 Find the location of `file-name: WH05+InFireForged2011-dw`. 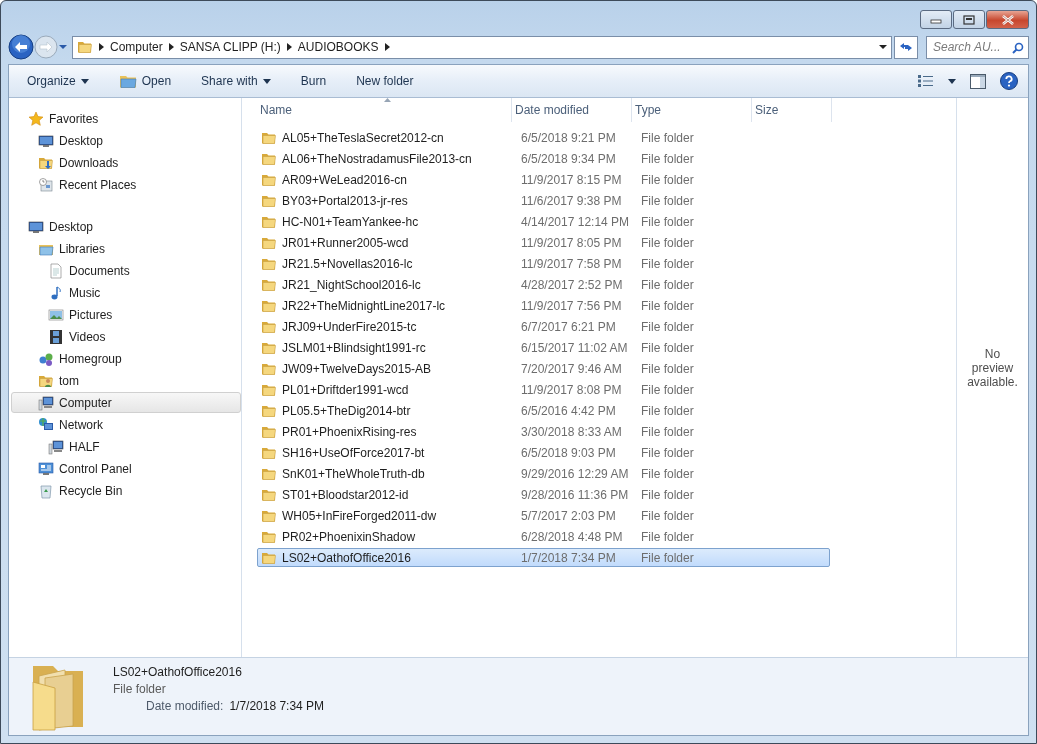

file-name: WH05+InFireForged2011-dw is located at coordinates (359, 515).